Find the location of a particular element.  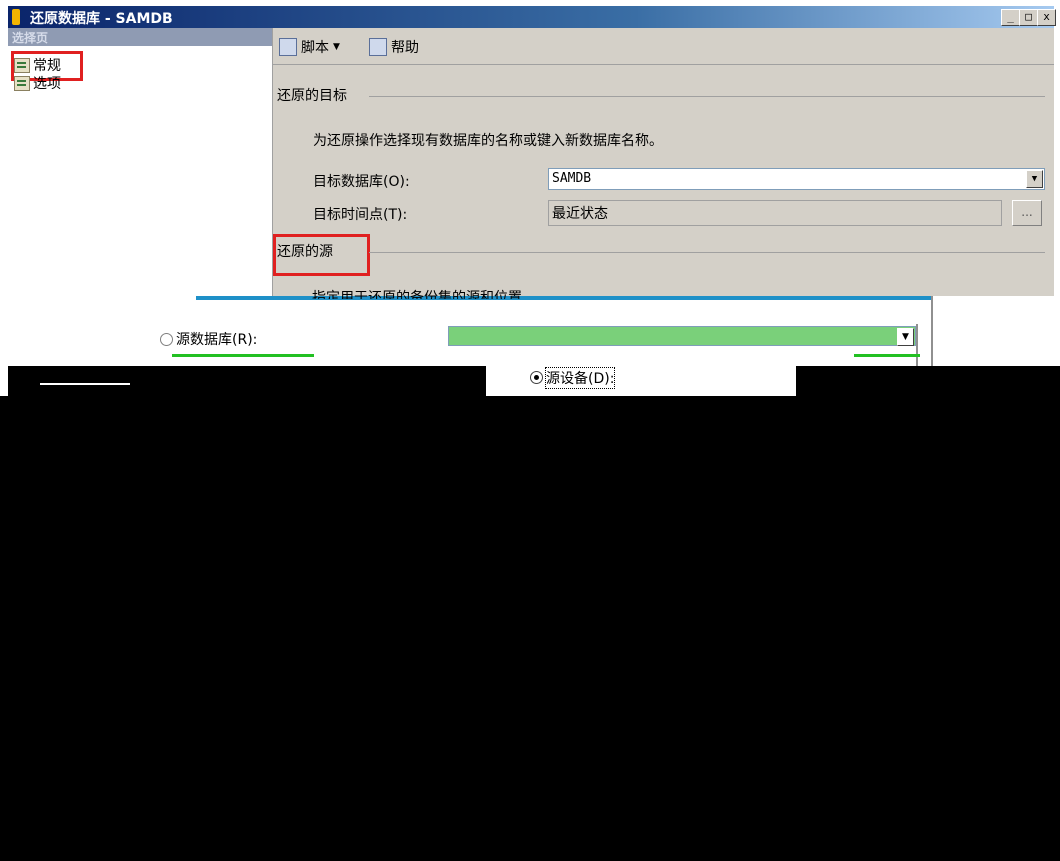

source-device-radio is located at coordinates (536, 377).